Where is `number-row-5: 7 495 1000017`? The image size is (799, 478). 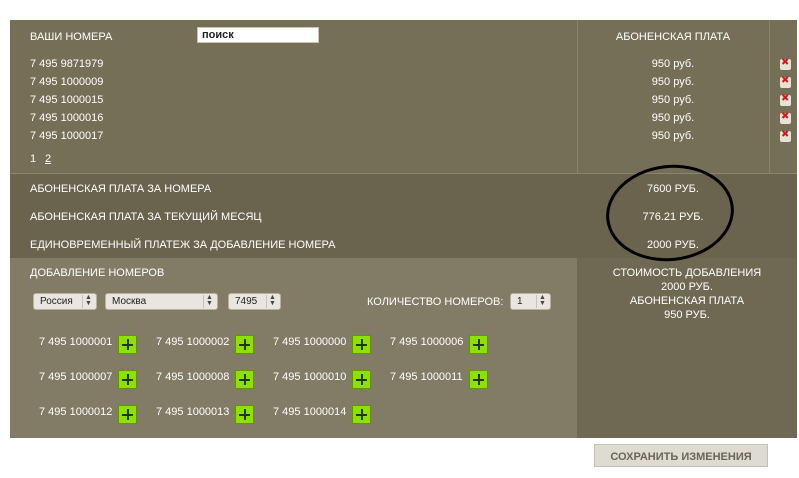
number-row-5: 7 495 1000017 is located at coordinates (67, 136).